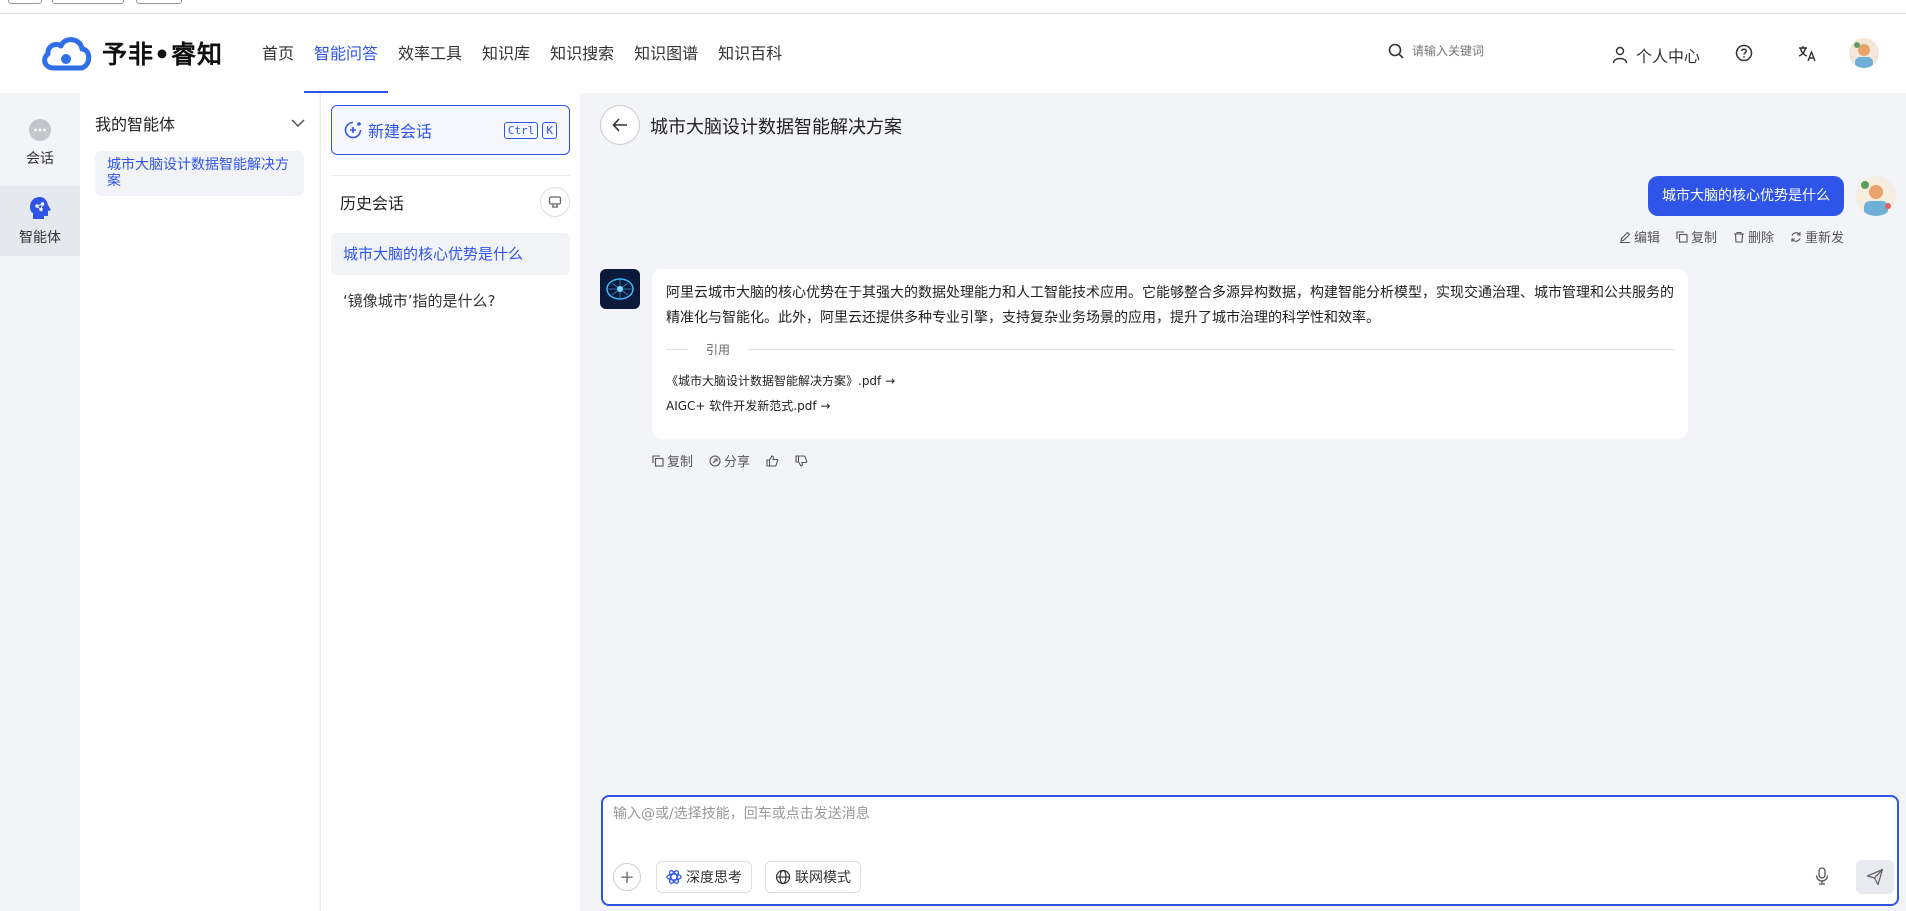 Image resolution: width=1906 pixels, height=911 pixels. What do you see at coordinates (1211, 349) in the screenshot?
I see `citation-line-right` at bounding box center [1211, 349].